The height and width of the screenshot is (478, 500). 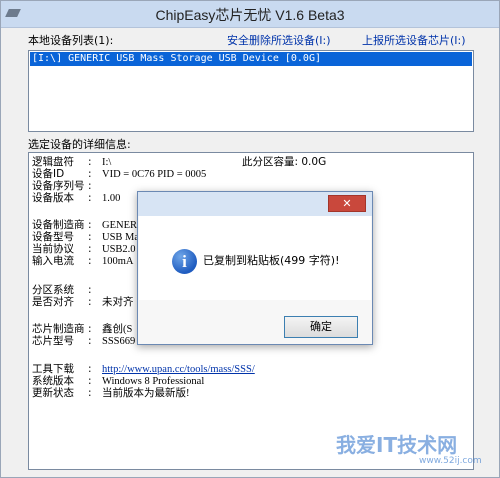 What do you see at coordinates (414, 40) in the screenshot?
I see `report-chip-link: 上报所选设备芯片(I:)` at bounding box center [414, 40].